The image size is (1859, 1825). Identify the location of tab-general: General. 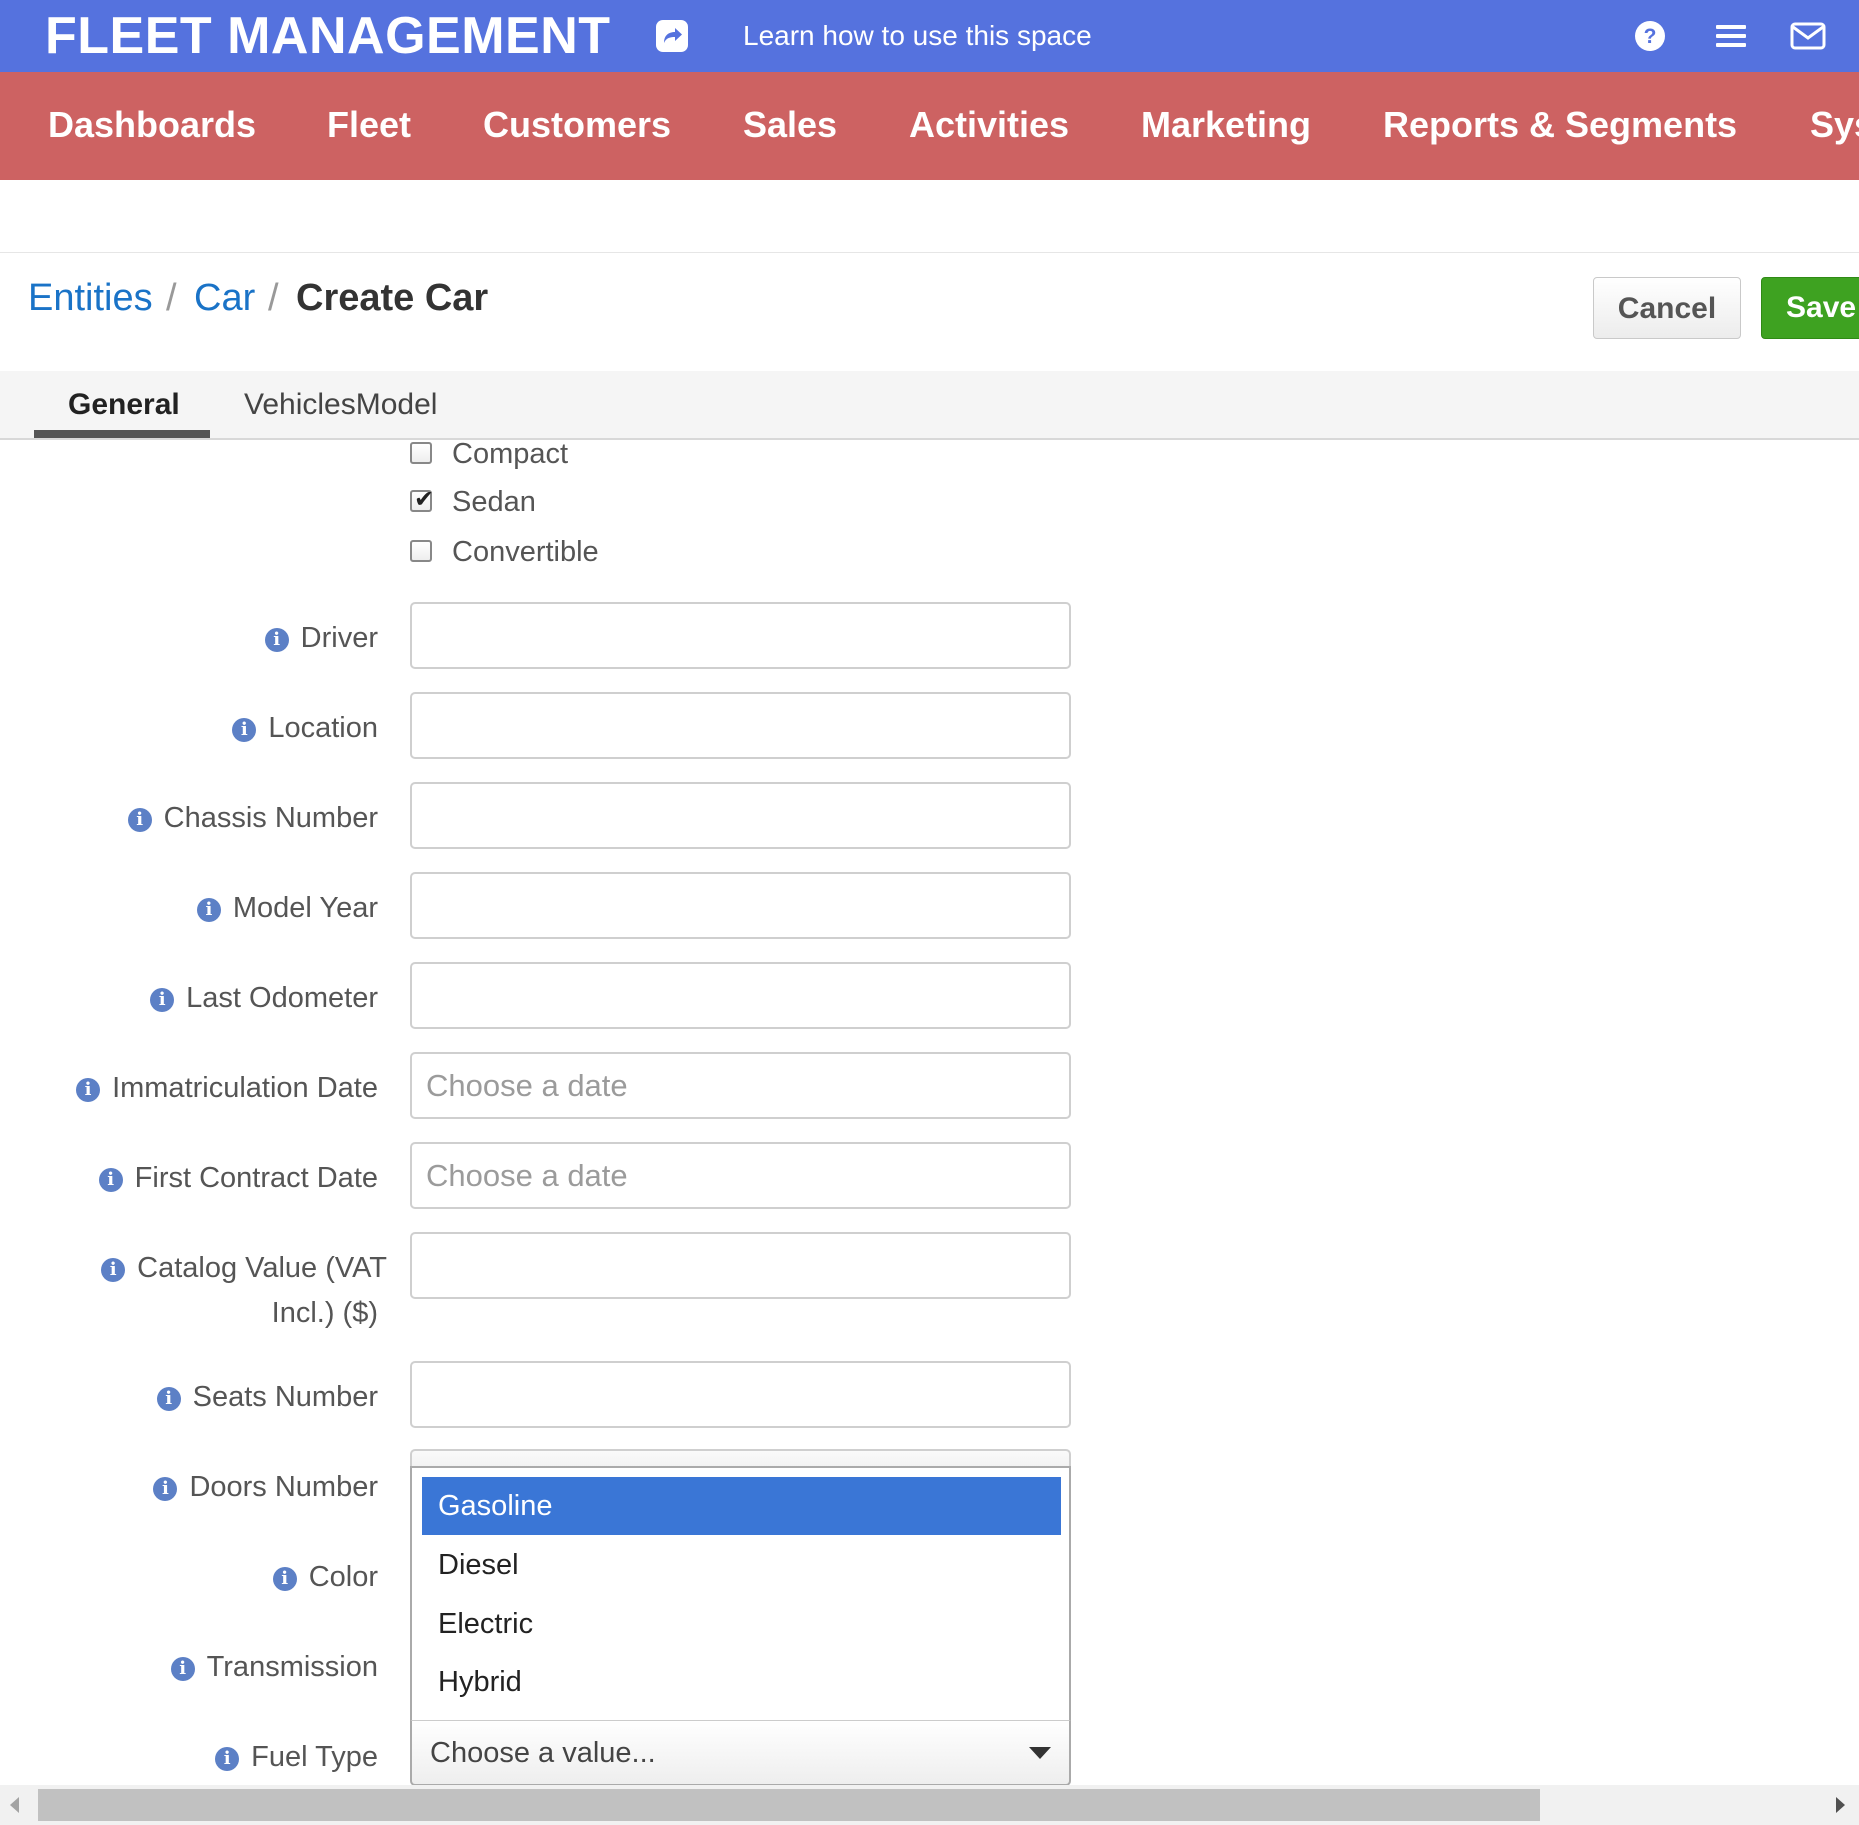
(124, 405).